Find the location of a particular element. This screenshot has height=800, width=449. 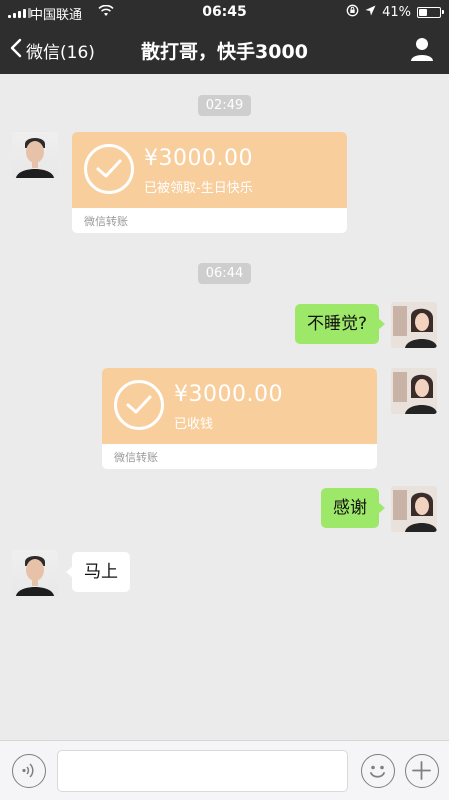

message-bubble: 马上 is located at coordinates (98, 572).